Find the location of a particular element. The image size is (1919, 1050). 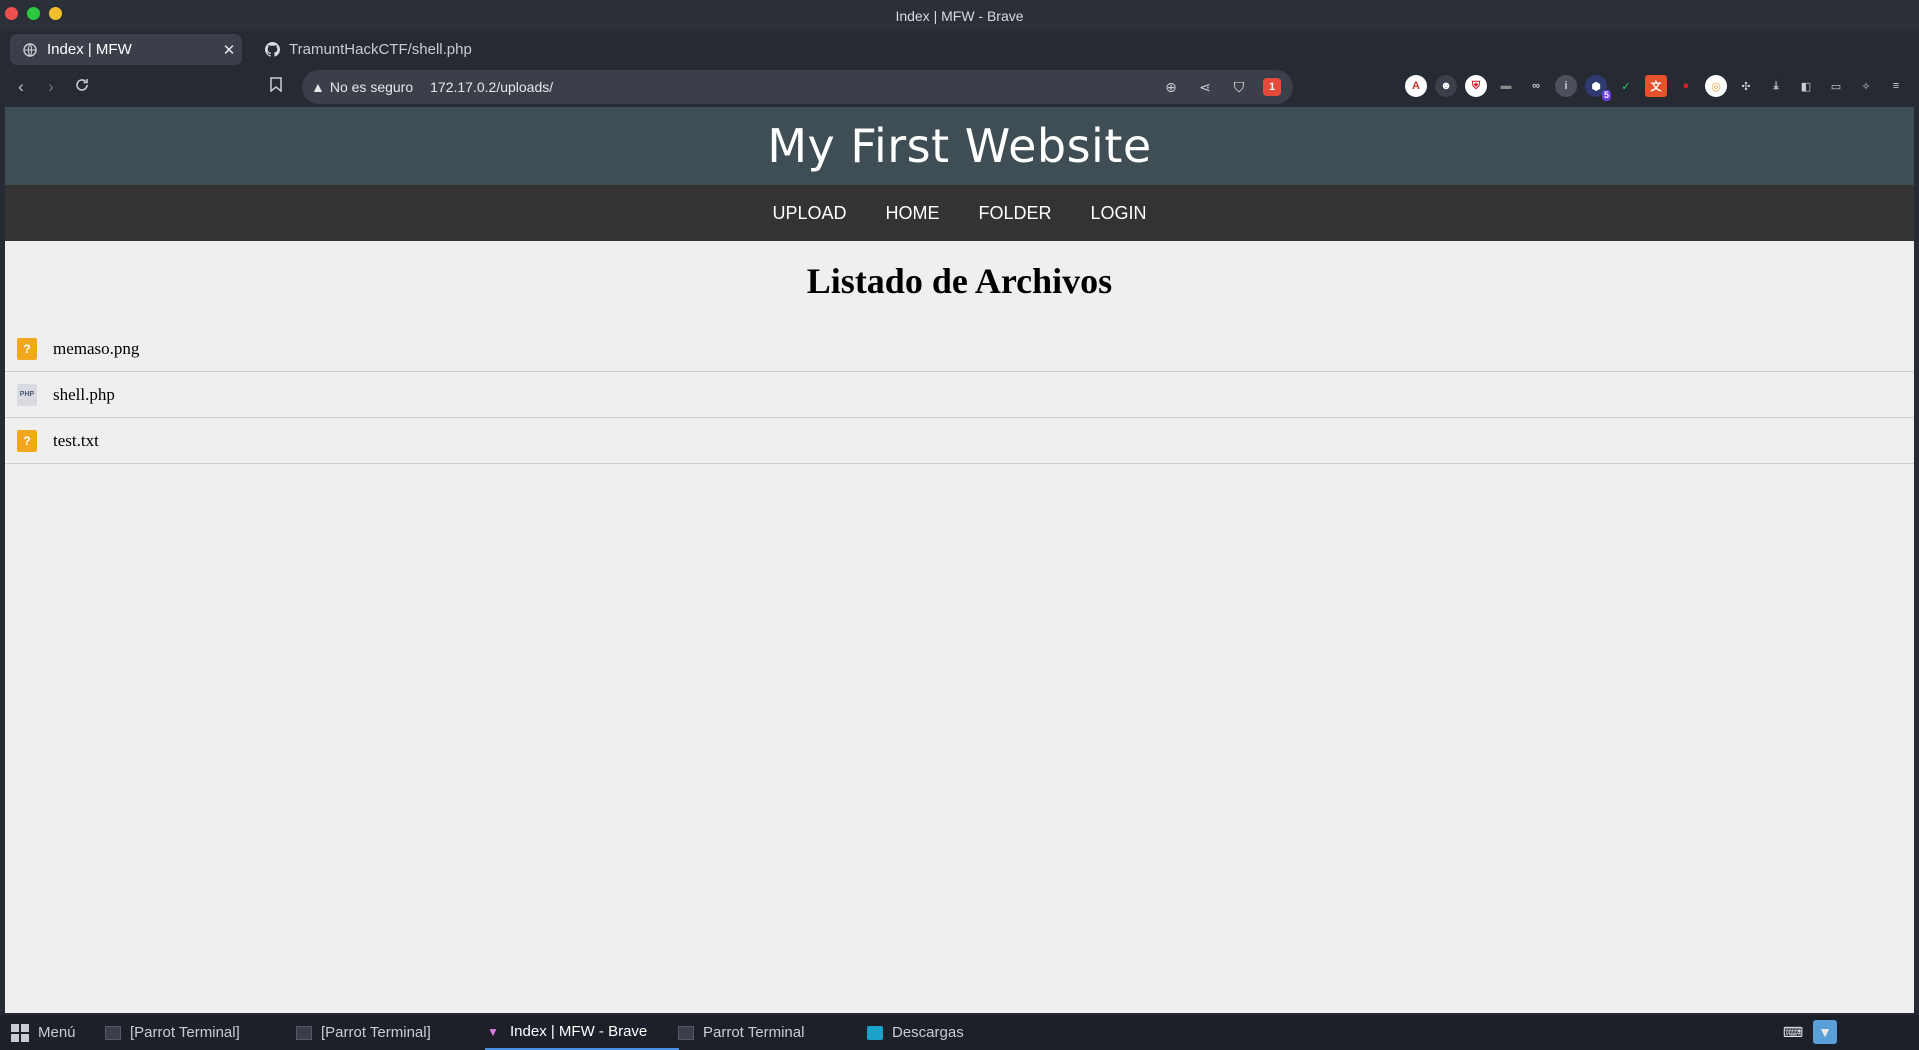

extension-translate-icon: 文 is located at coordinates (1656, 86).